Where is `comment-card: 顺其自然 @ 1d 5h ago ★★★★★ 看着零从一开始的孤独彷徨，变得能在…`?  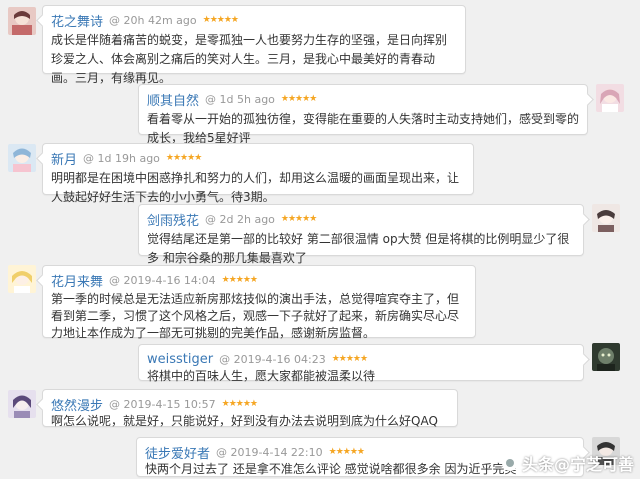 comment-card: 顺其自然 @ 1d 5h ago ★★★★★ 看着零从一开始的孤独彷徨，变得能在… is located at coordinates (363, 114).